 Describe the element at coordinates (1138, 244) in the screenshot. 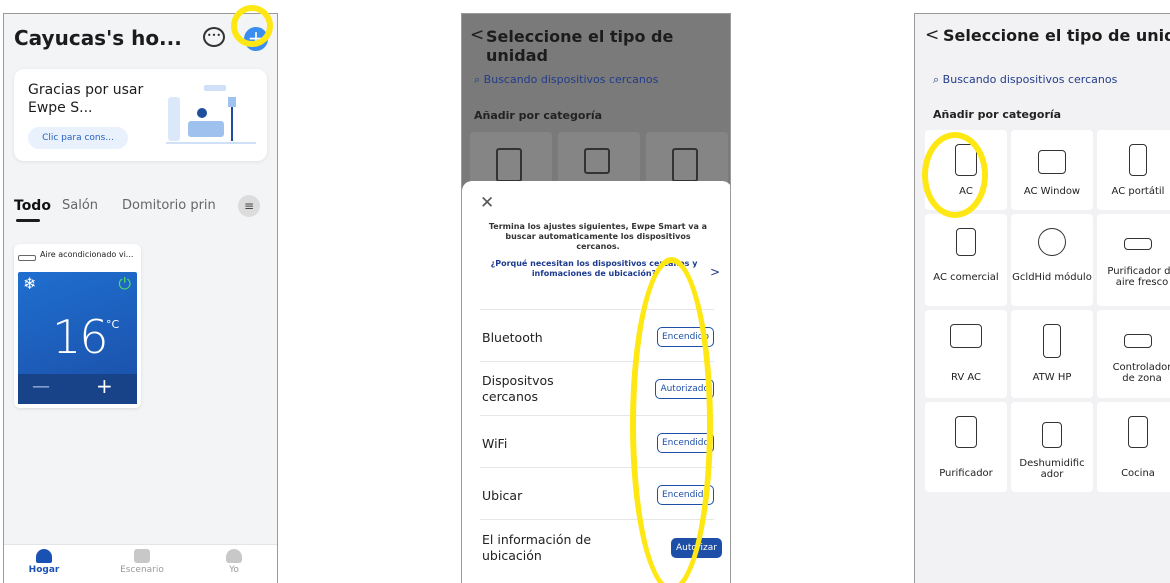

I see `fresh-air-icon` at that location.